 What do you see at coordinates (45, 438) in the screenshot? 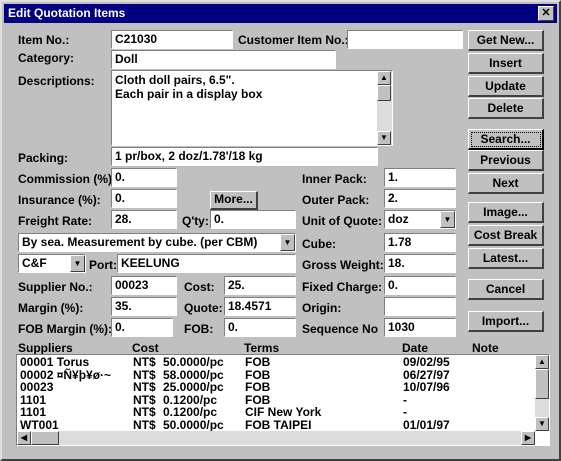
I see `list-horizontal-thumb` at bounding box center [45, 438].